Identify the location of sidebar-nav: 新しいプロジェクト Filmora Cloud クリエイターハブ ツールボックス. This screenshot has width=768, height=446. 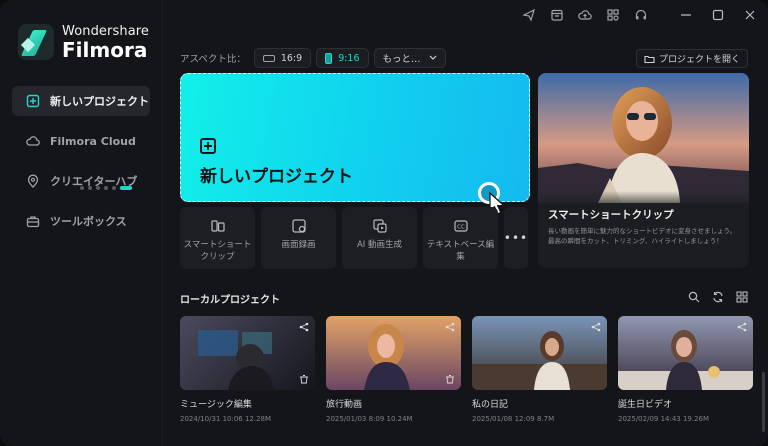
(81, 166).